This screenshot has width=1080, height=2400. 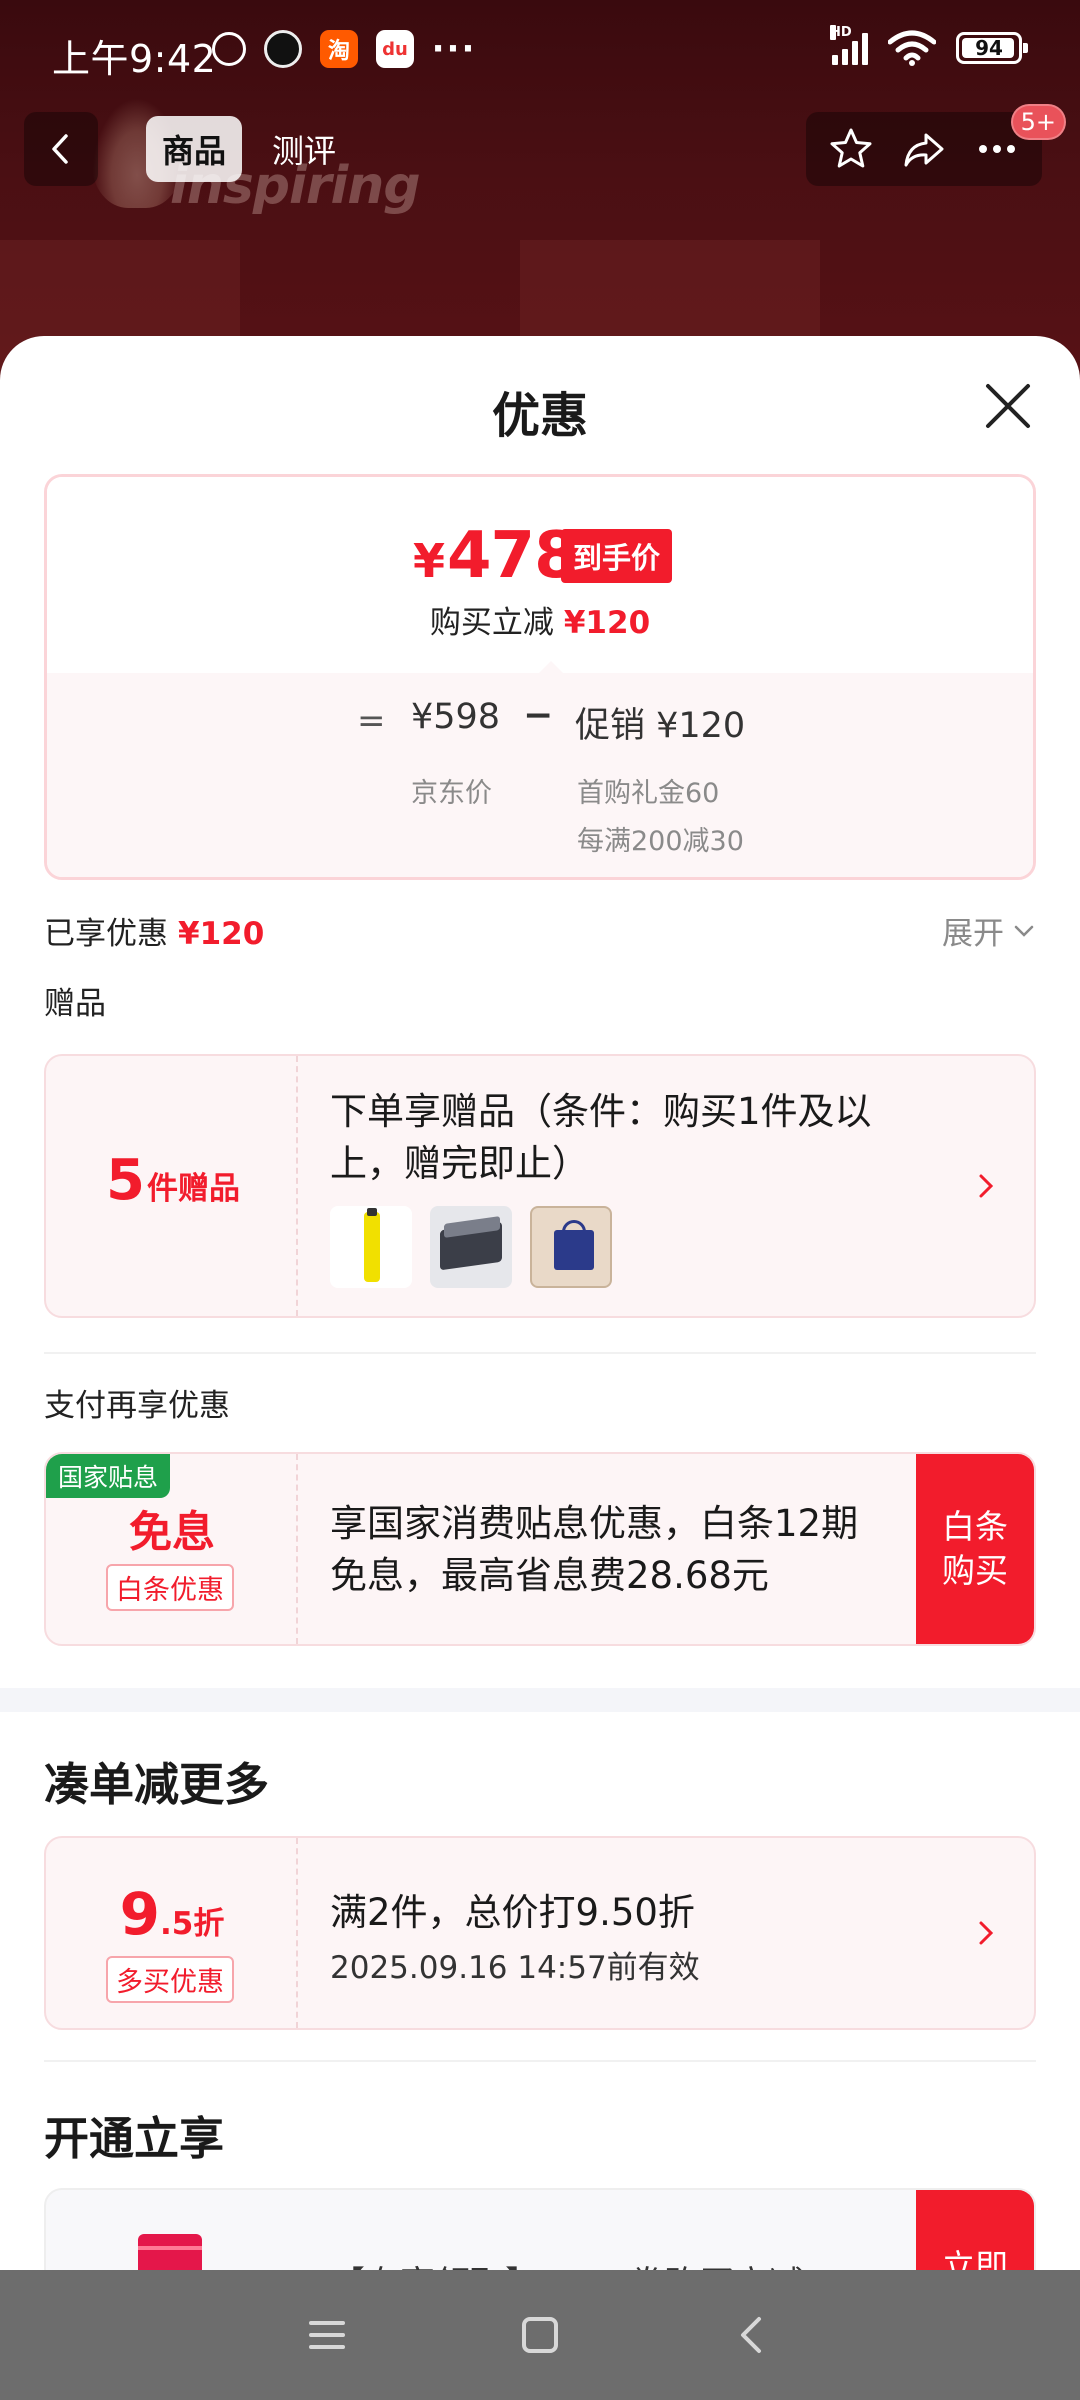 I want to click on open-benefit-card: 【专享领取】¥100券购买立减 立即, so click(x=540, y=2229).